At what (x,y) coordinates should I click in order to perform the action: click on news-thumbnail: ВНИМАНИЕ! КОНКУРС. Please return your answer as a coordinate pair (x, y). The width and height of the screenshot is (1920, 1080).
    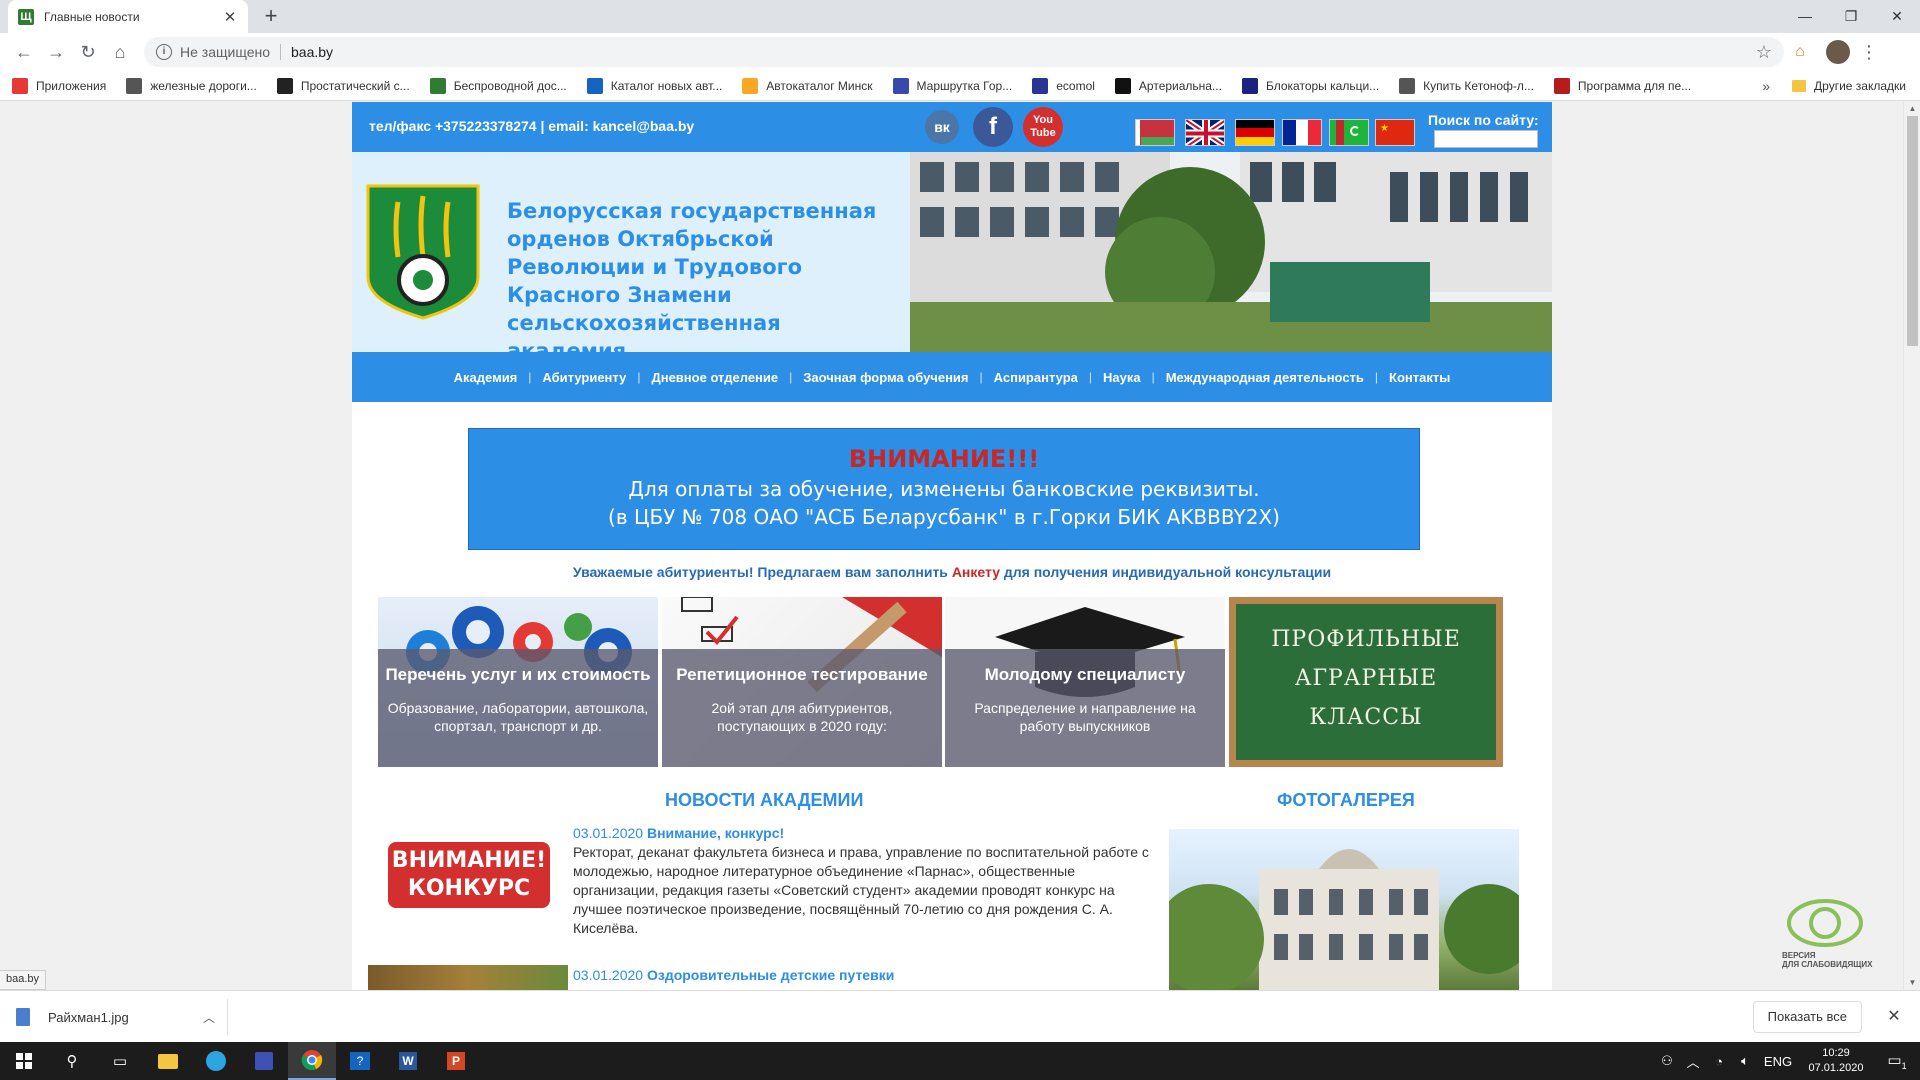
    Looking at the image, I should click on (469, 875).